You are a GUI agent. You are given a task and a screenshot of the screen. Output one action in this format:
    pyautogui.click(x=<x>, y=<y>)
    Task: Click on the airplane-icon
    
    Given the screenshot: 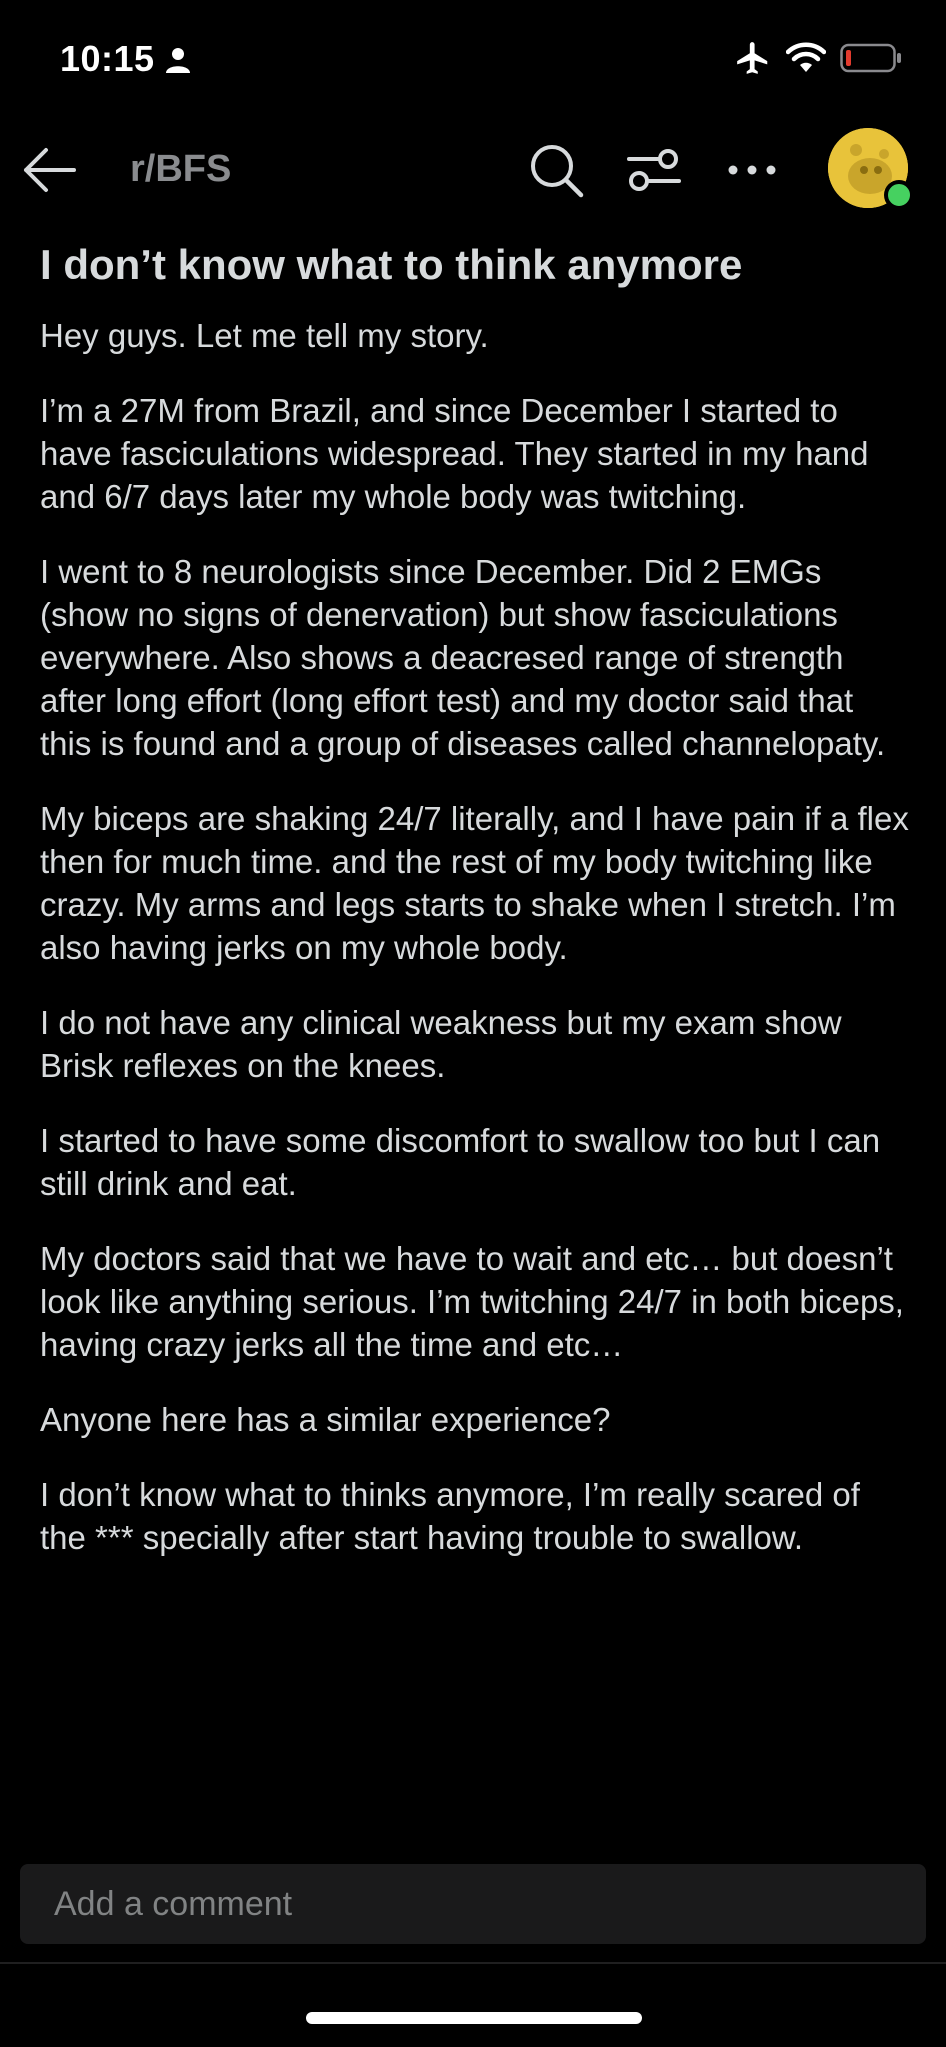 What is the action you would take?
    pyautogui.click(x=753, y=60)
    